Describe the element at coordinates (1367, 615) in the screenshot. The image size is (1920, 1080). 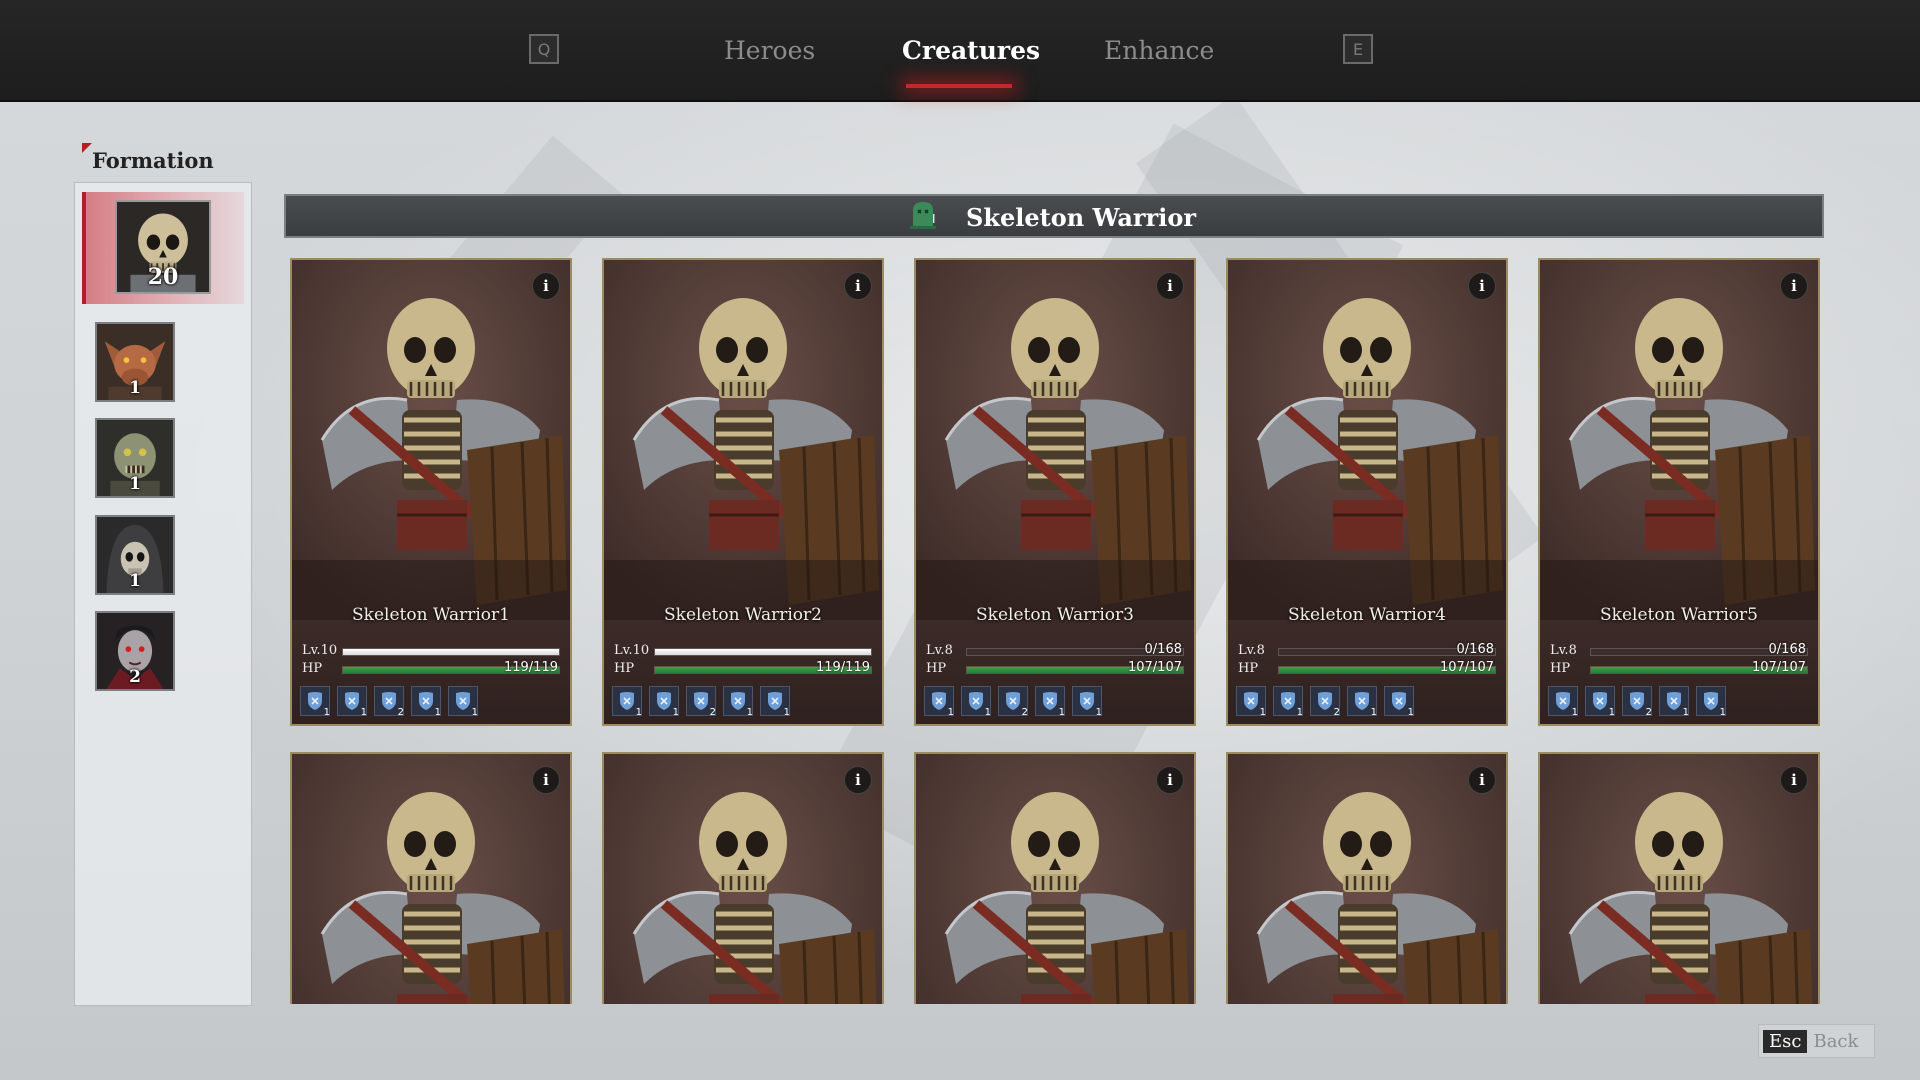
I see `card-unit-name: Skeleton Warrior4` at that location.